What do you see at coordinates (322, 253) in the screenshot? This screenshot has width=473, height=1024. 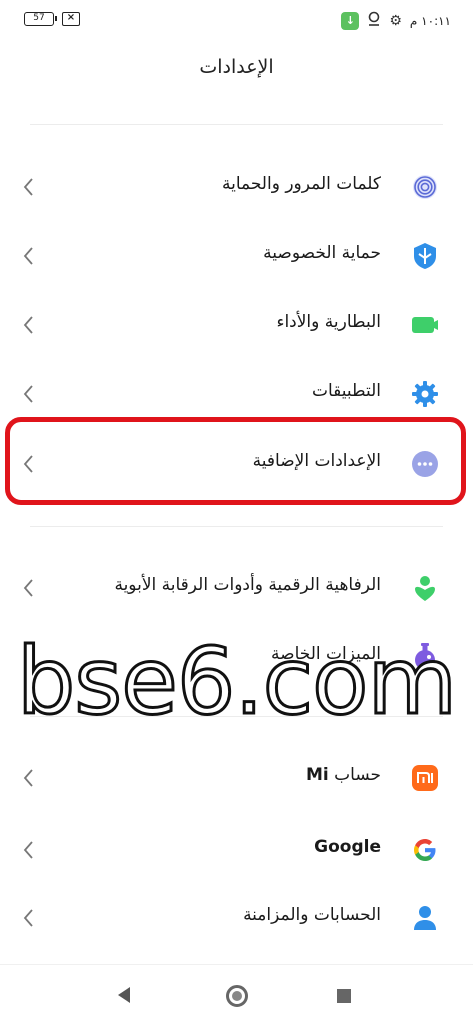 I see `settings-item-label: حماية الخصوصية` at bounding box center [322, 253].